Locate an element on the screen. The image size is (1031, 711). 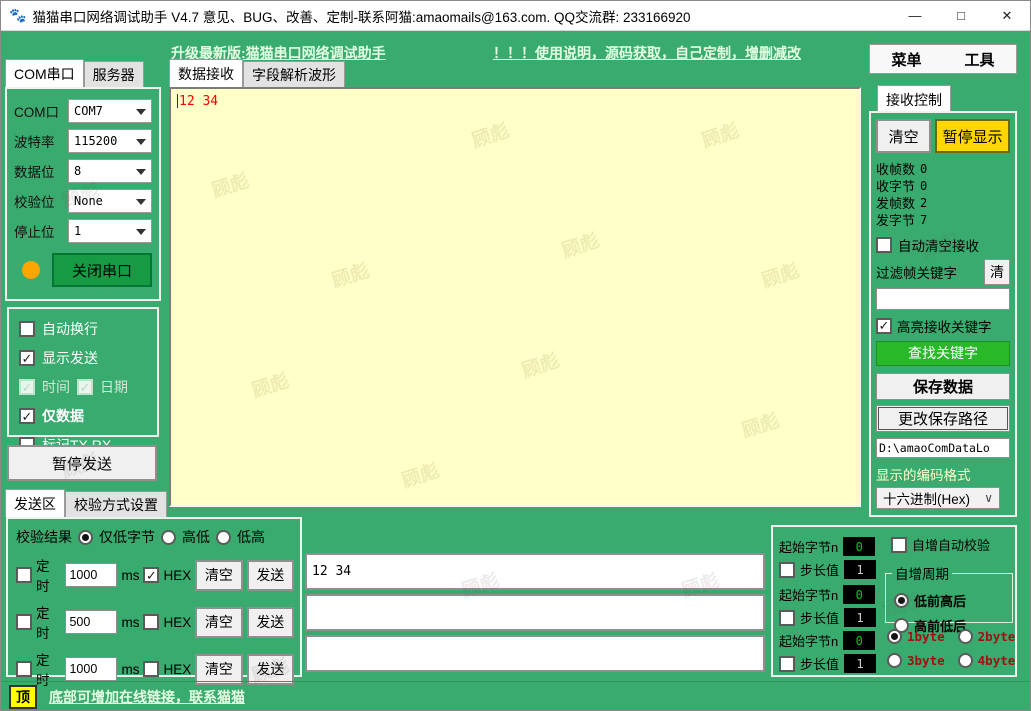
step-value-3: 1 is located at coordinates (860, 663).